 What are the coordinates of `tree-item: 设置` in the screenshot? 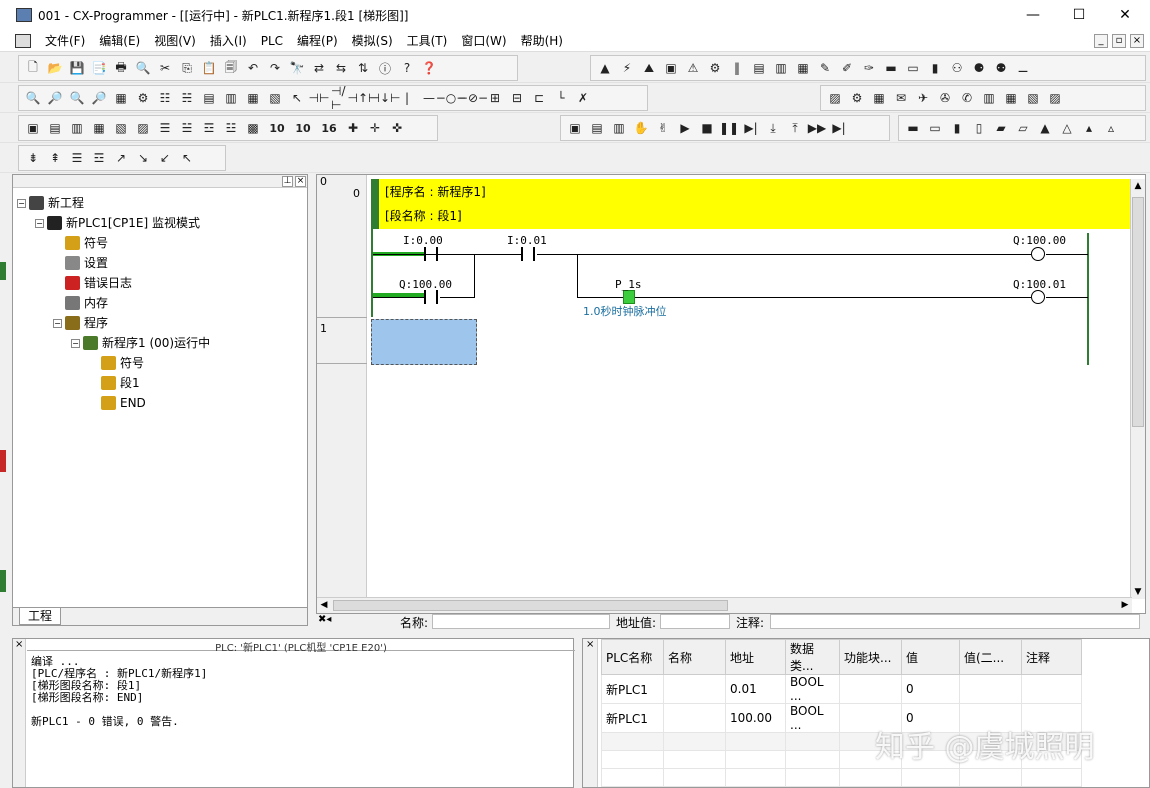 It's located at (80, 263).